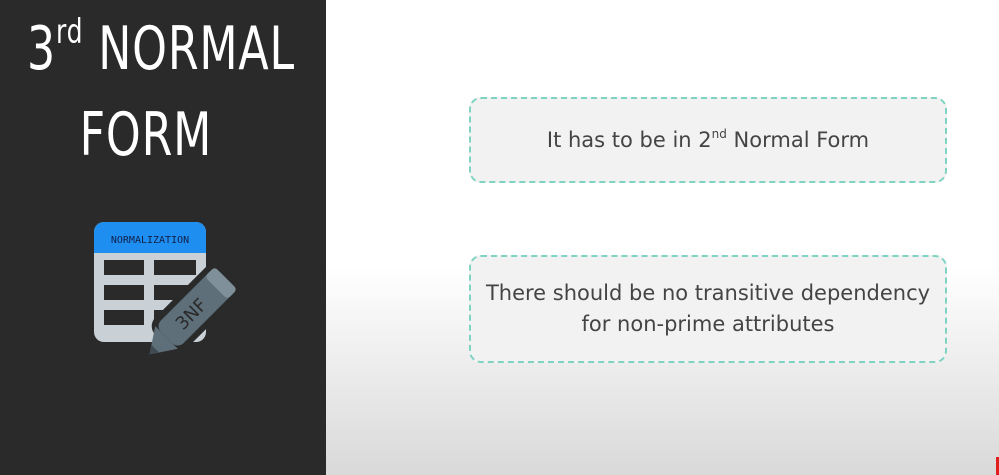 The image size is (999, 475). What do you see at coordinates (146, 135) in the screenshot?
I see `title-line-2: FORM` at bounding box center [146, 135].